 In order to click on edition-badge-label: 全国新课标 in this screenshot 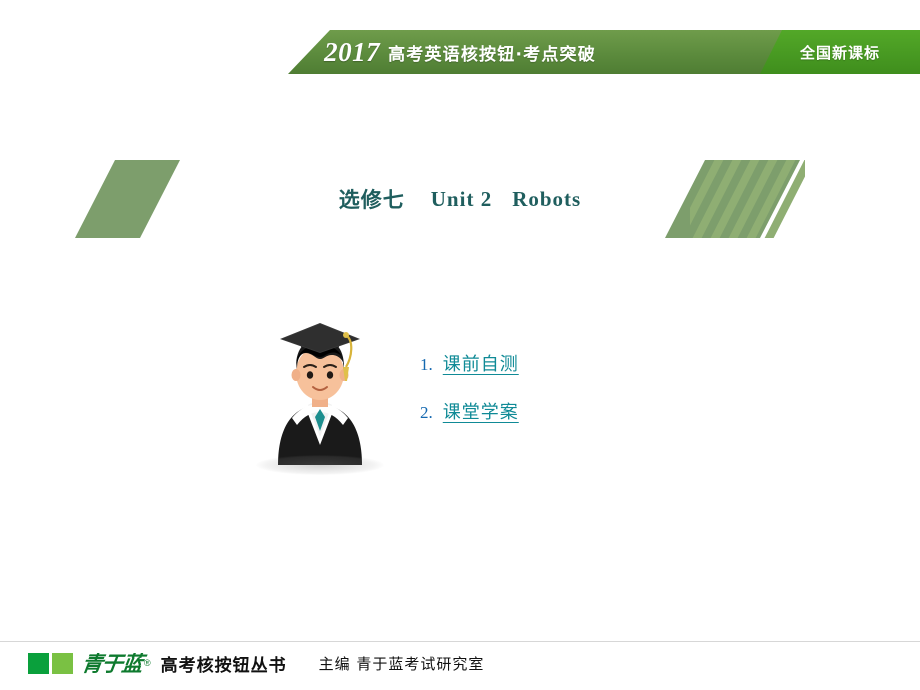, I will do `click(839, 52)`.